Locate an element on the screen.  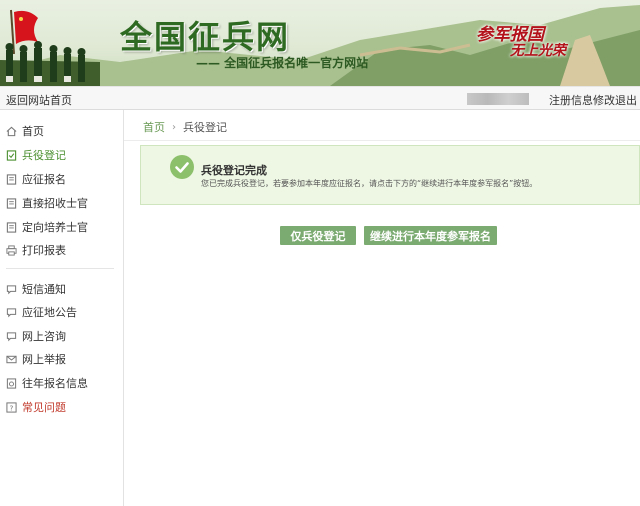
question-icon: ? is located at coordinates (11, 407).